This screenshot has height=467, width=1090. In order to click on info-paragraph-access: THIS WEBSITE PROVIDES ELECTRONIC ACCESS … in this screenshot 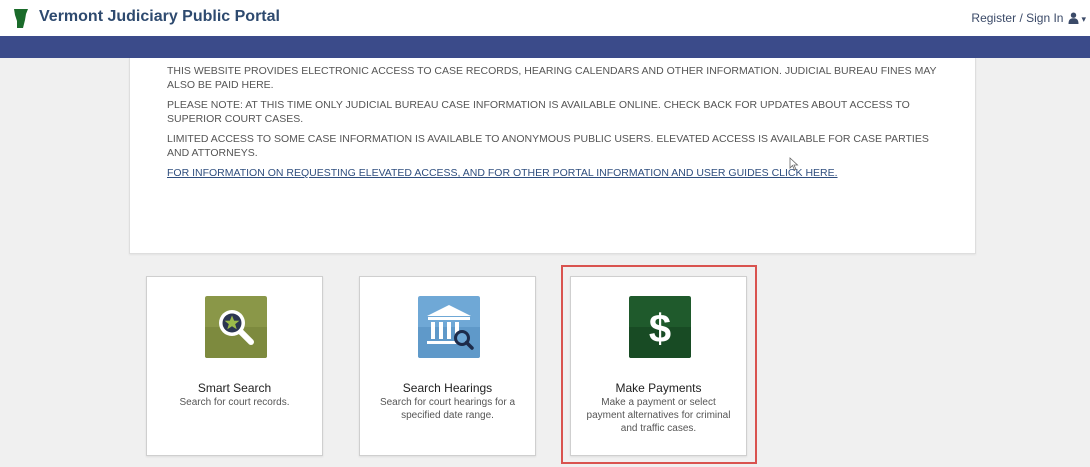, I will do `click(552, 78)`.